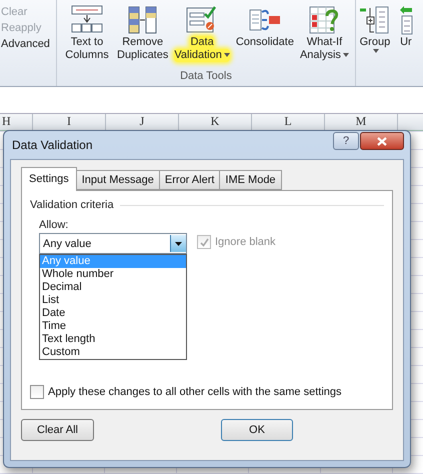  What do you see at coordinates (57, 430) in the screenshot?
I see `clear-all-button: Clear All` at bounding box center [57, 430].